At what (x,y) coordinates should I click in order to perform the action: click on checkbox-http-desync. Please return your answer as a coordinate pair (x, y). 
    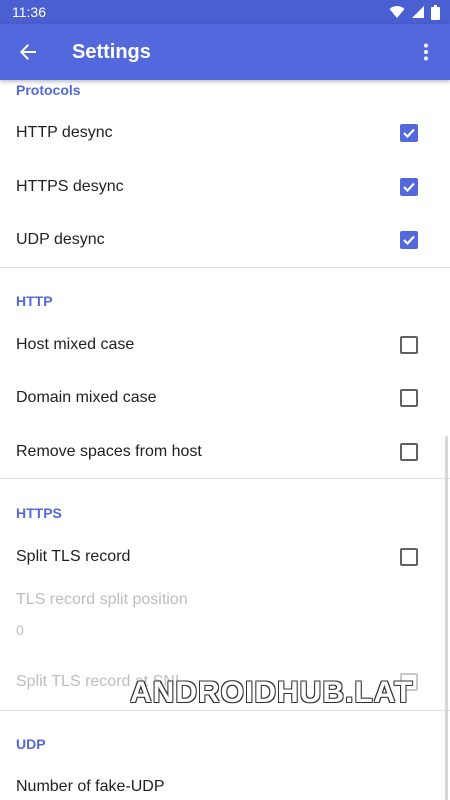
    Looking at the image, I should click on (409, 133).